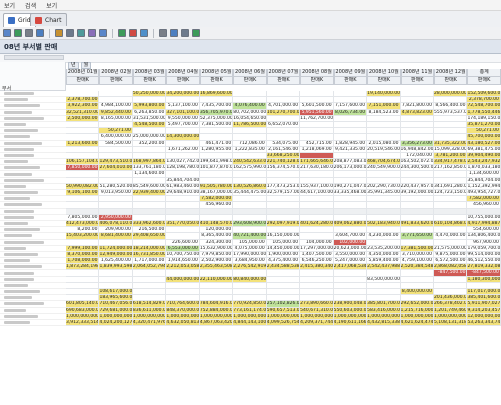 This screenshot has width=501, height=405. I want to click on pivot-icon, so click(122, 33).